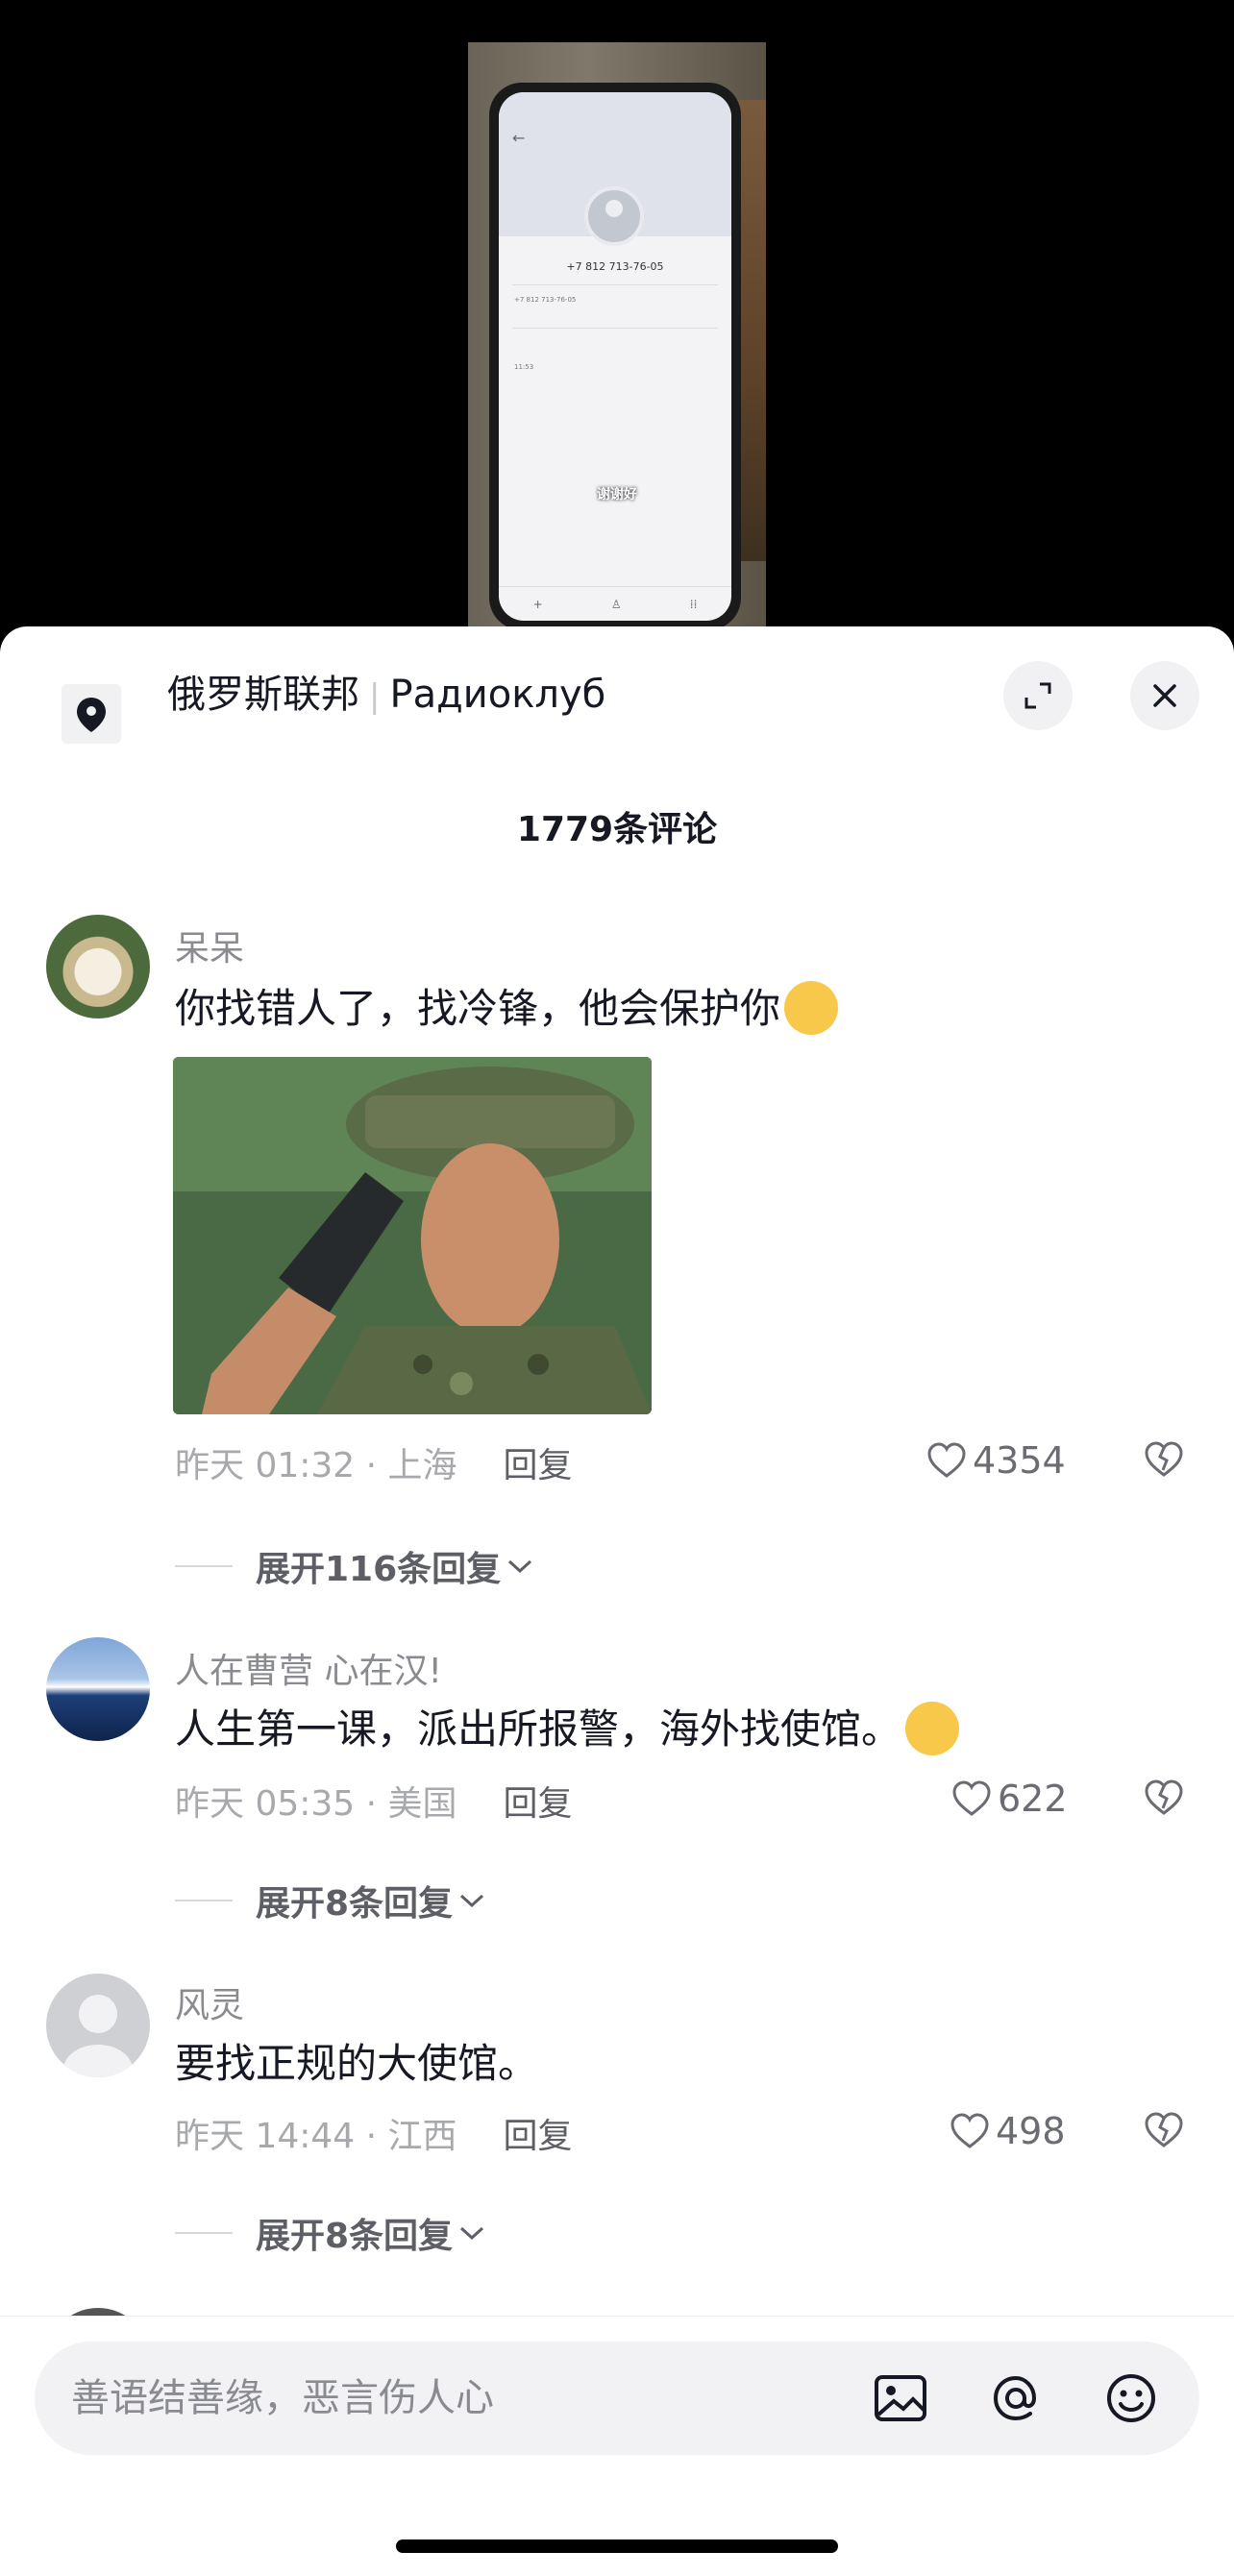 This screenshot has width=1234, height=2576. Describe the element at coordinates (537, 604) in the screenshot. I see `plus-icon: +` at that location.